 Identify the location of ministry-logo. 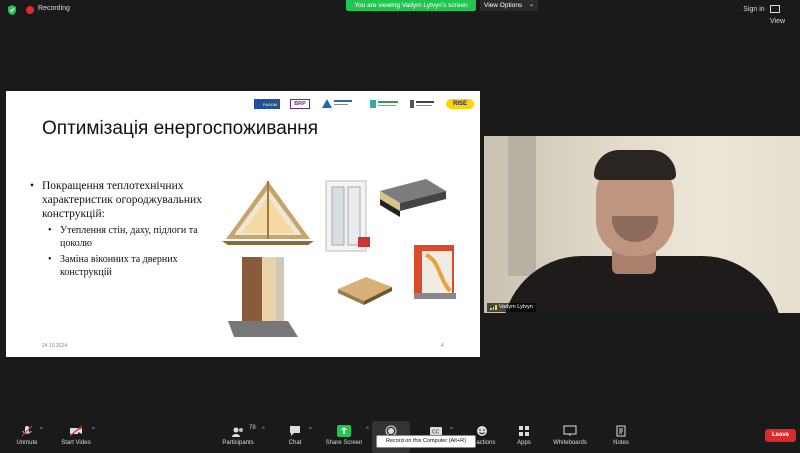
(337, 104).